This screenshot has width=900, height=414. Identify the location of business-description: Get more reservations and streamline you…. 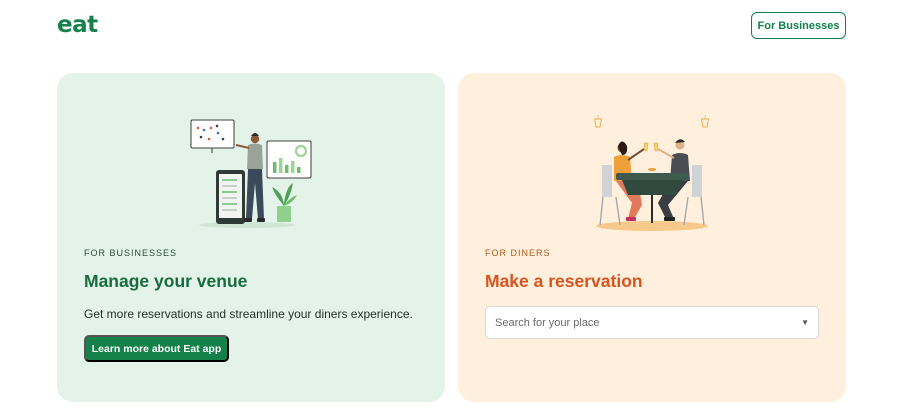
(248, 314).